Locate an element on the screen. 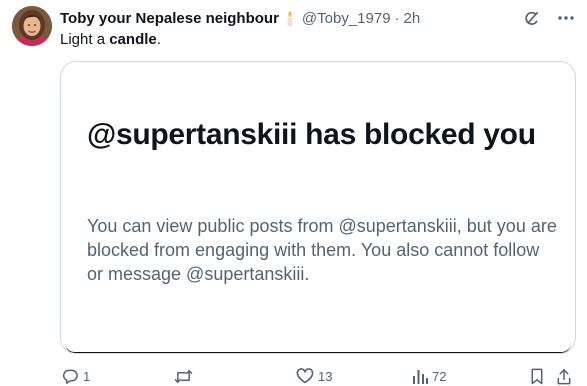 Image resolution: width=587 pixels, height=386 pixels. header-actions is located at coordinates (548, 18).